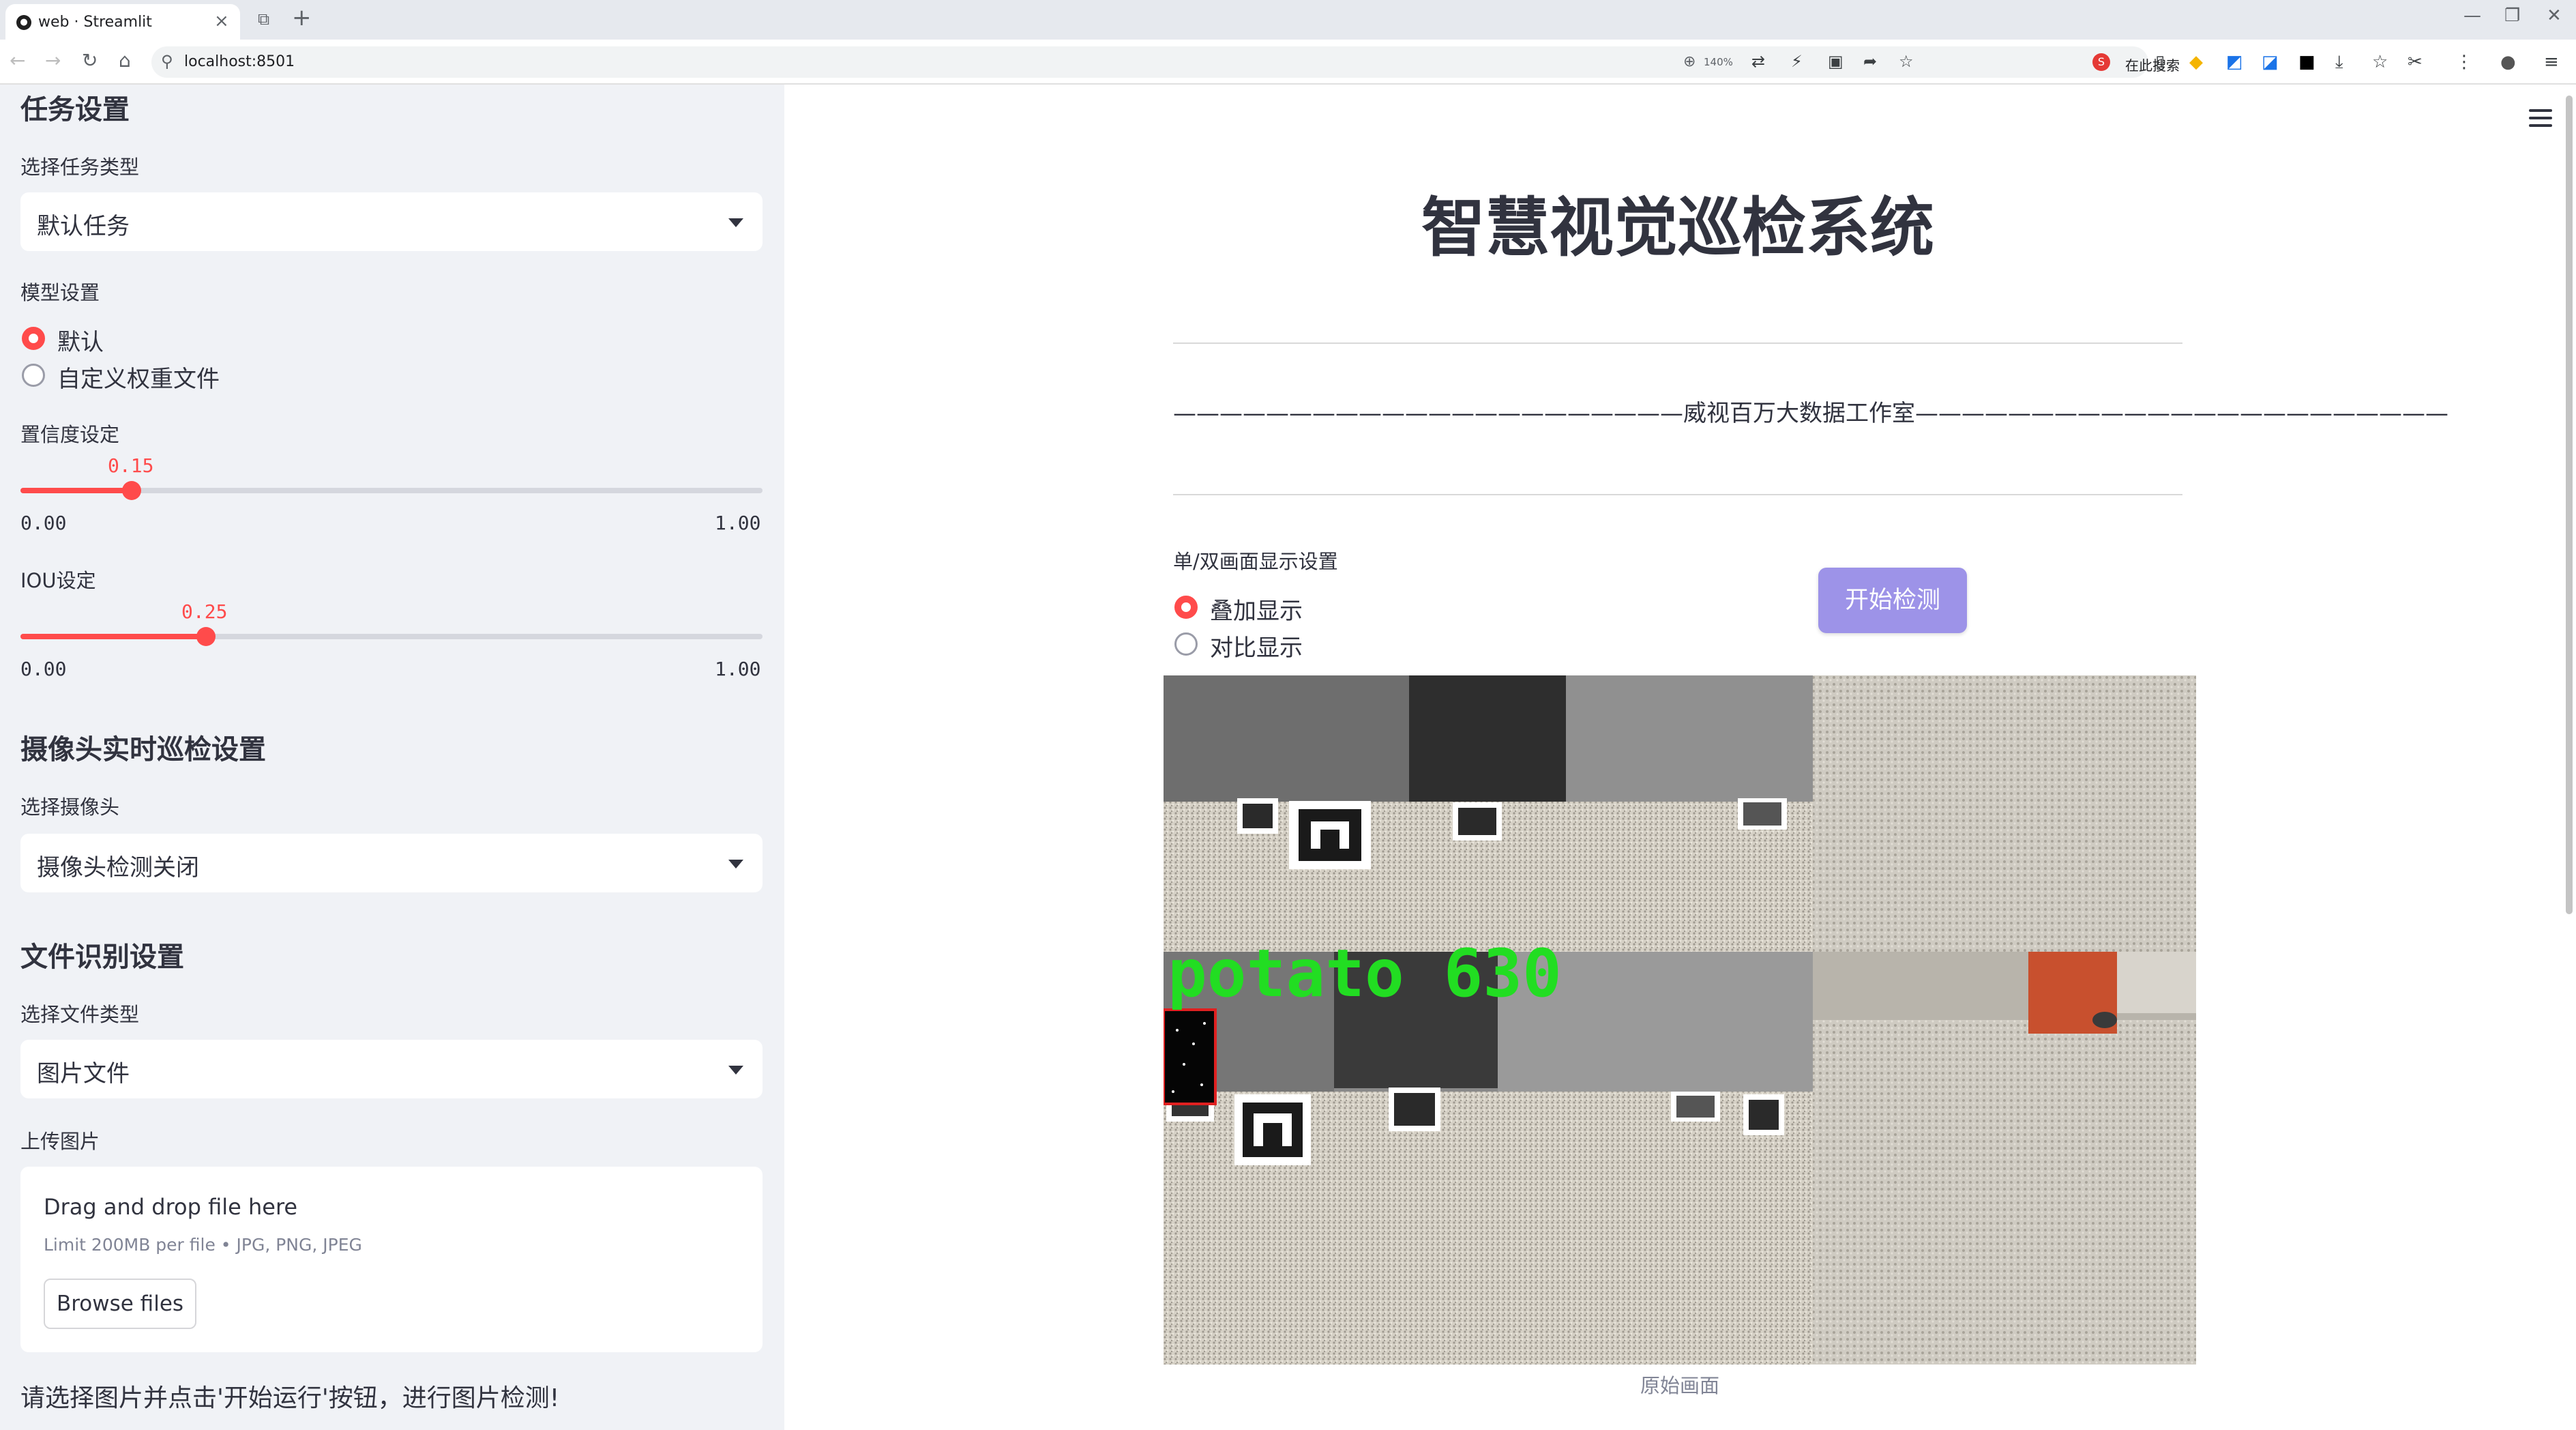 The height and width of the screenshot is (1430, 2576). Describe the element at coordinates (83, 1074) in the screenshot. I see `file-type-value: 图片文件` at that location.